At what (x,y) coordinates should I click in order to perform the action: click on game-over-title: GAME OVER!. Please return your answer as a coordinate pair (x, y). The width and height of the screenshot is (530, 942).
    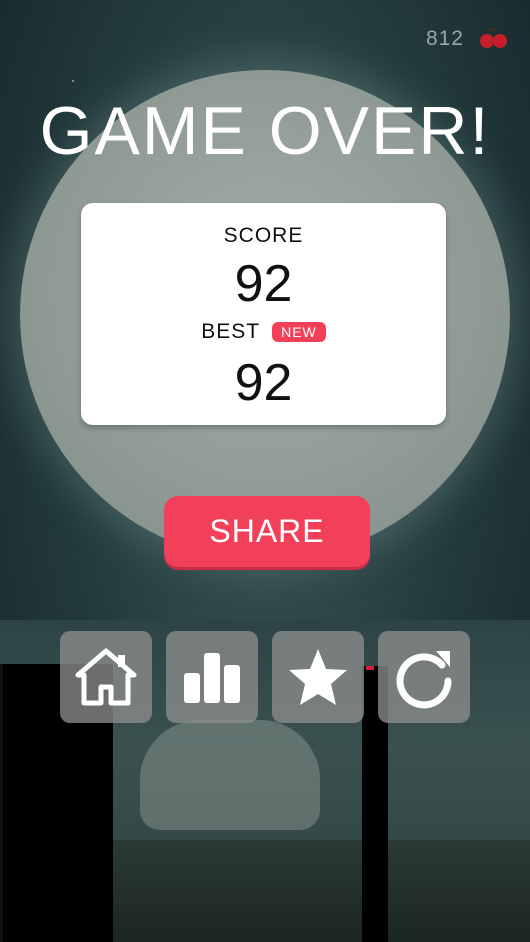
    Looking at the image, I should click on (265, 131).